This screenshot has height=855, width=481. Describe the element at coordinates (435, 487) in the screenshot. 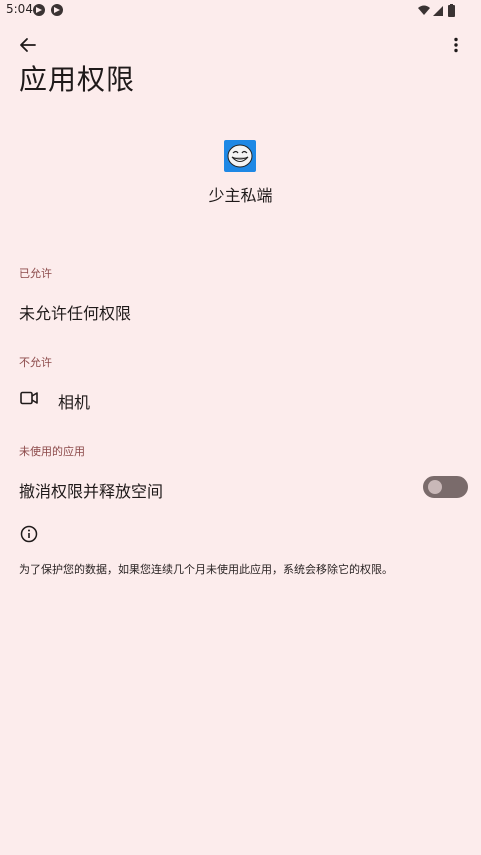

I see `toggle-knob` at that location.